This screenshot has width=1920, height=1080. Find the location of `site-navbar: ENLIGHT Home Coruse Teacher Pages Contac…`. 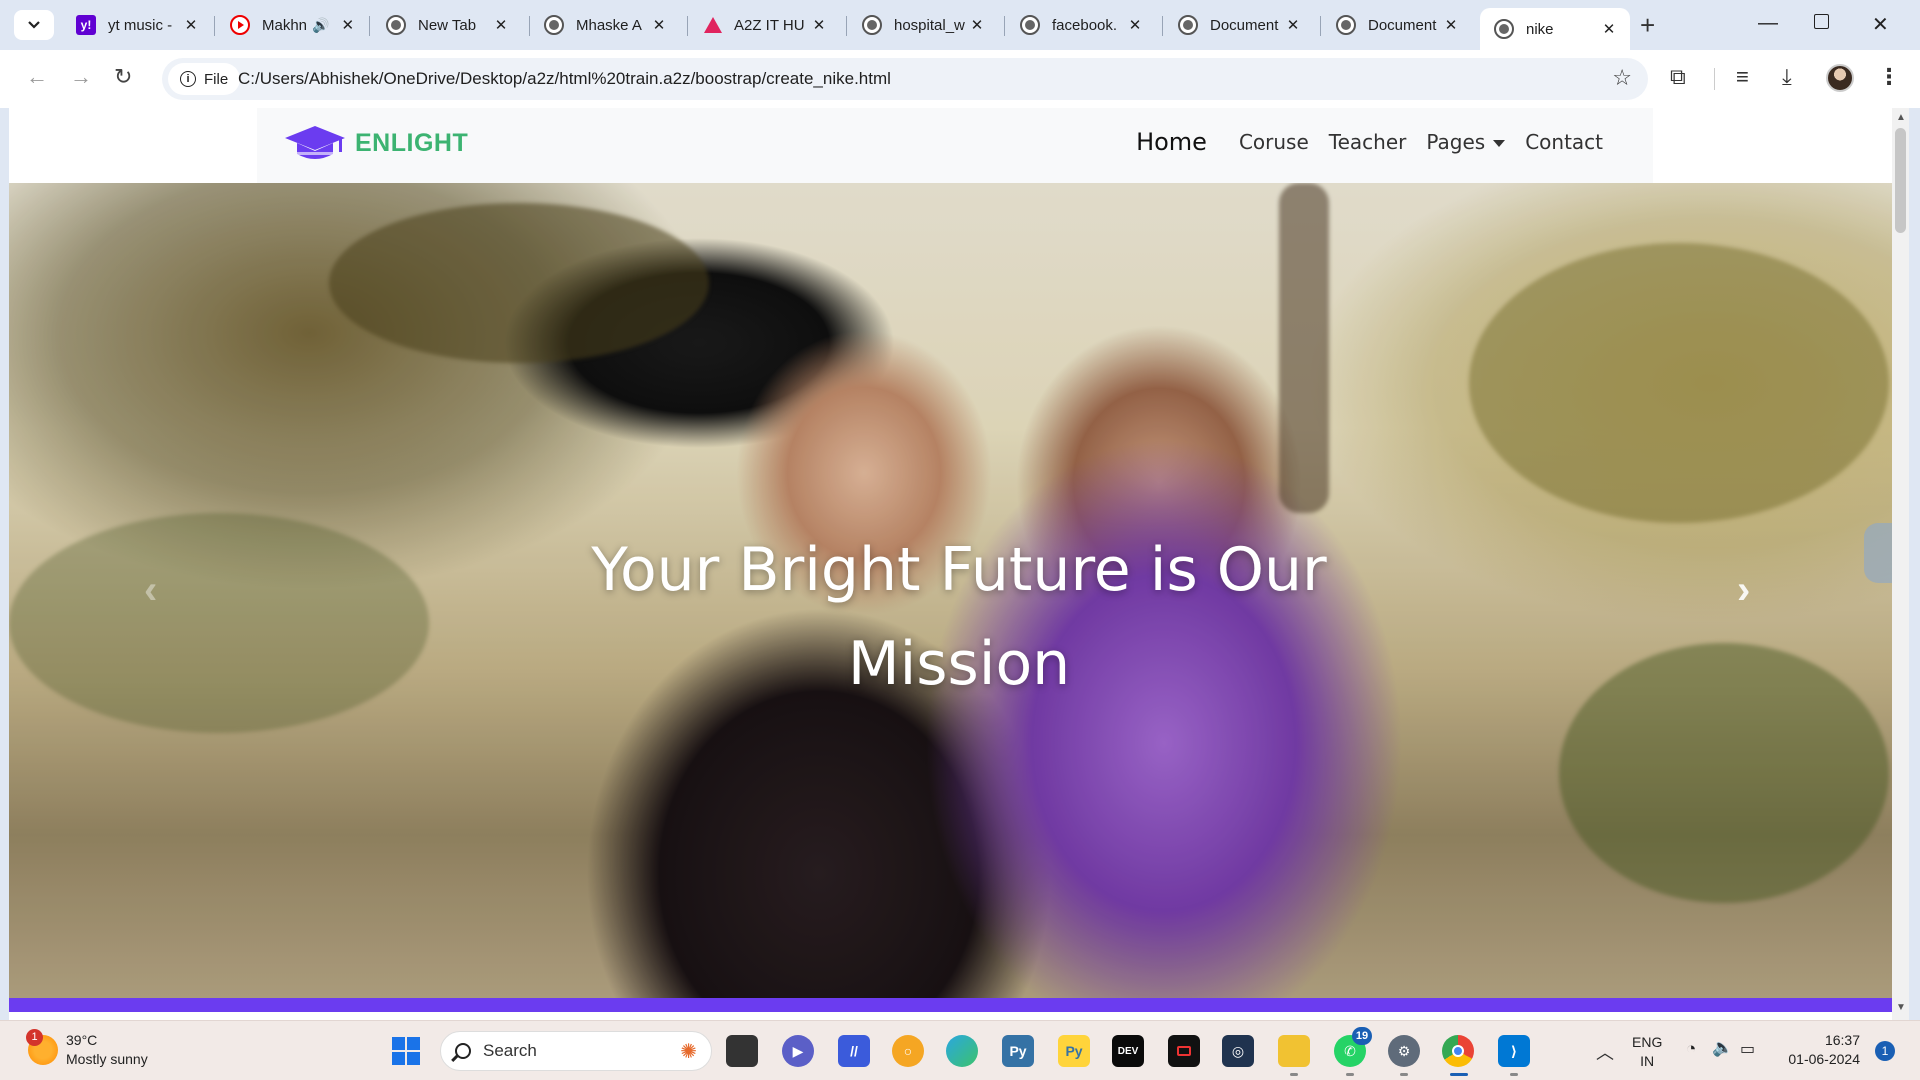

site-navbar: ENLIGHT Home Coruse Teacher Pages Contac… is located at coordinates (955, 145).